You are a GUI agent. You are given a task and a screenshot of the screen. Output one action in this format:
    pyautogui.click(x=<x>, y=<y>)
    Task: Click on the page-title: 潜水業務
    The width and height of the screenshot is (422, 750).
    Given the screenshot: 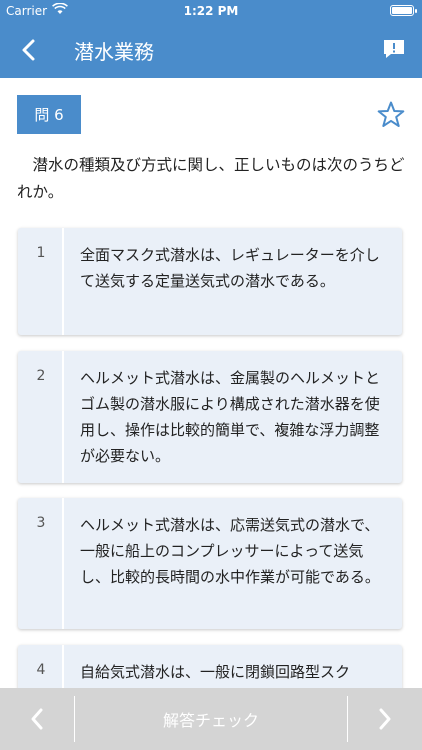 What is the action you would take?
    pyautogui.click(x=114, y=52)
    